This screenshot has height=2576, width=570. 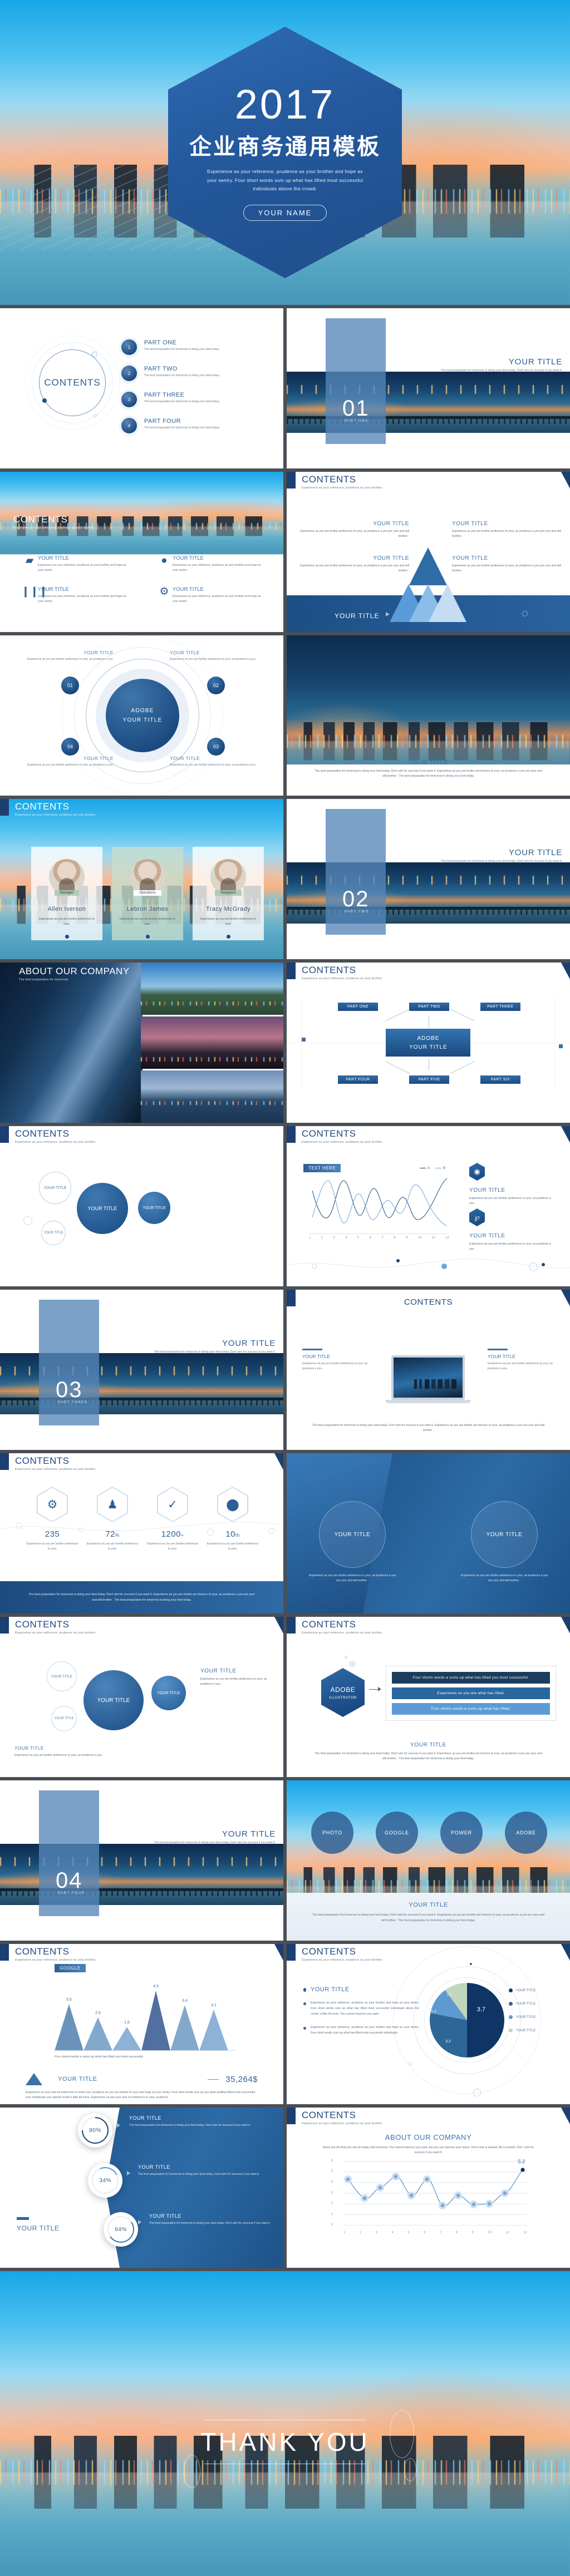 I want to click on node-02: 02, so click(x=216, y=685).